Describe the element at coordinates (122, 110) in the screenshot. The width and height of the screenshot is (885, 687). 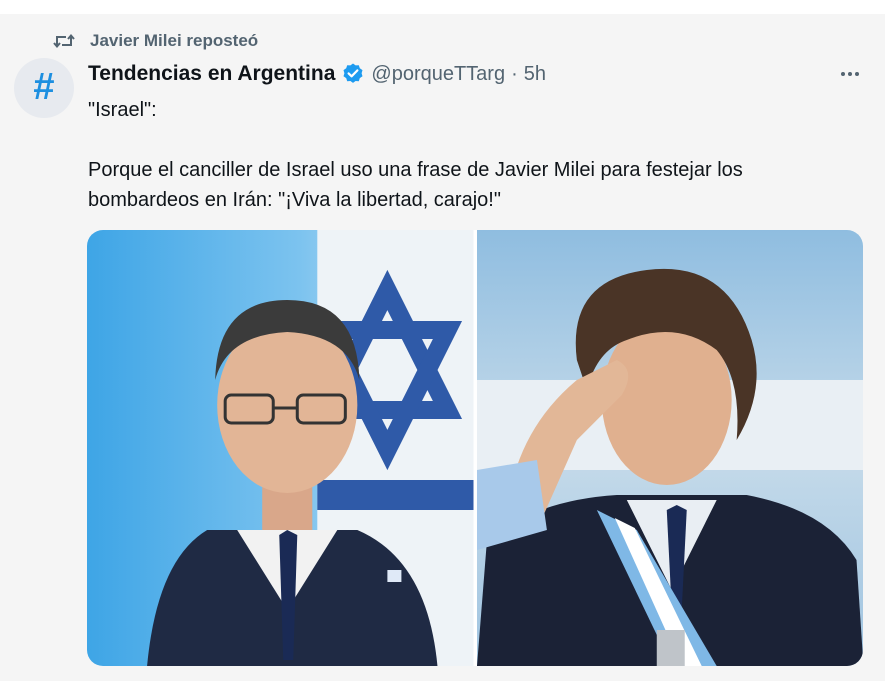
I see `tweet-text-line1: "Israel":` at that location.